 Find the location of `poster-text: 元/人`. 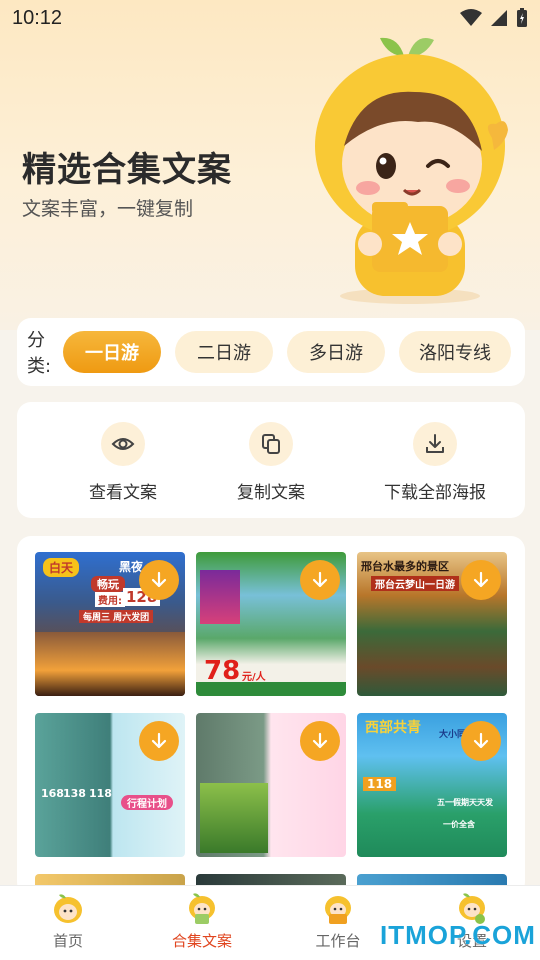

poster-text: 元/人 is located at coordinates (254, 677).